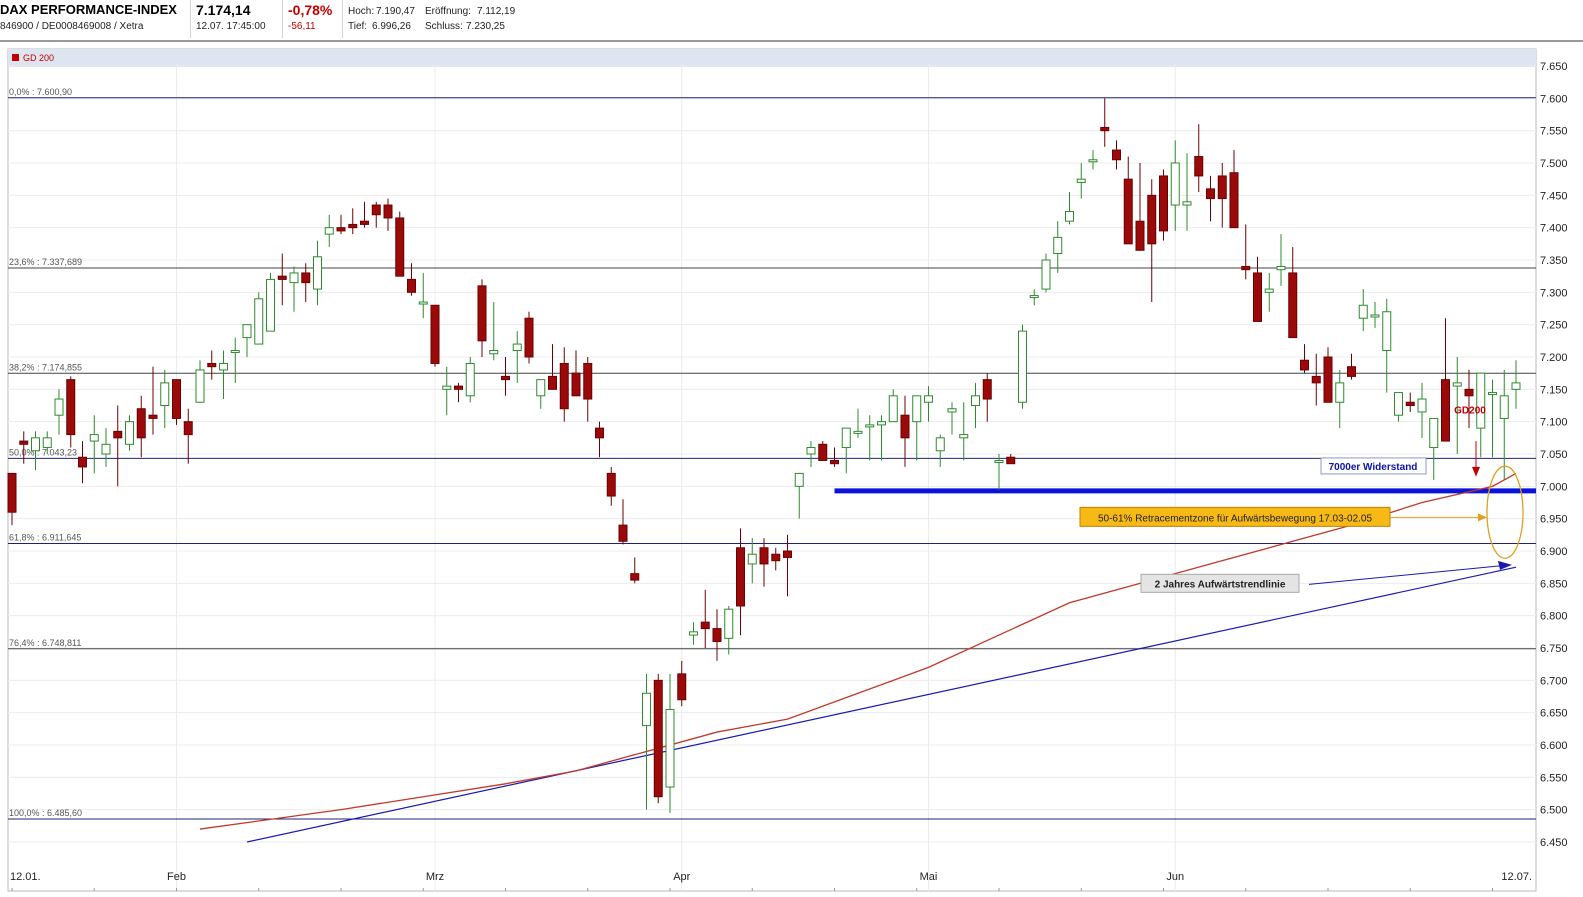 This screenshot has height=897, width=1583. I want to click on y-tick-label: 6.800, so click(1554, 617).